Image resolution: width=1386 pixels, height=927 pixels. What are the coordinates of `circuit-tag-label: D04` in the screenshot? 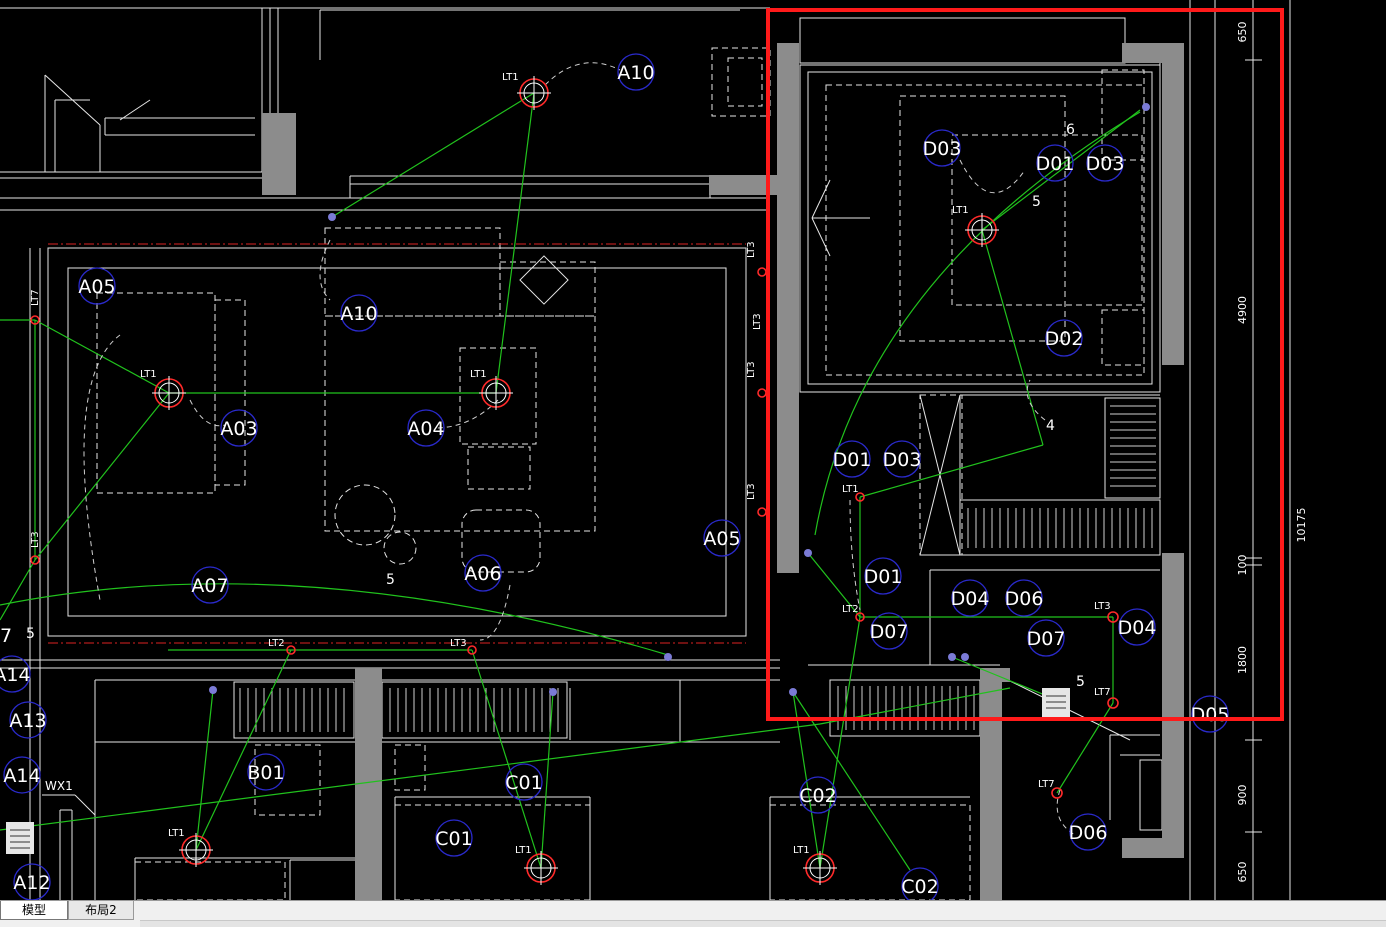 It's located at (970, 599).